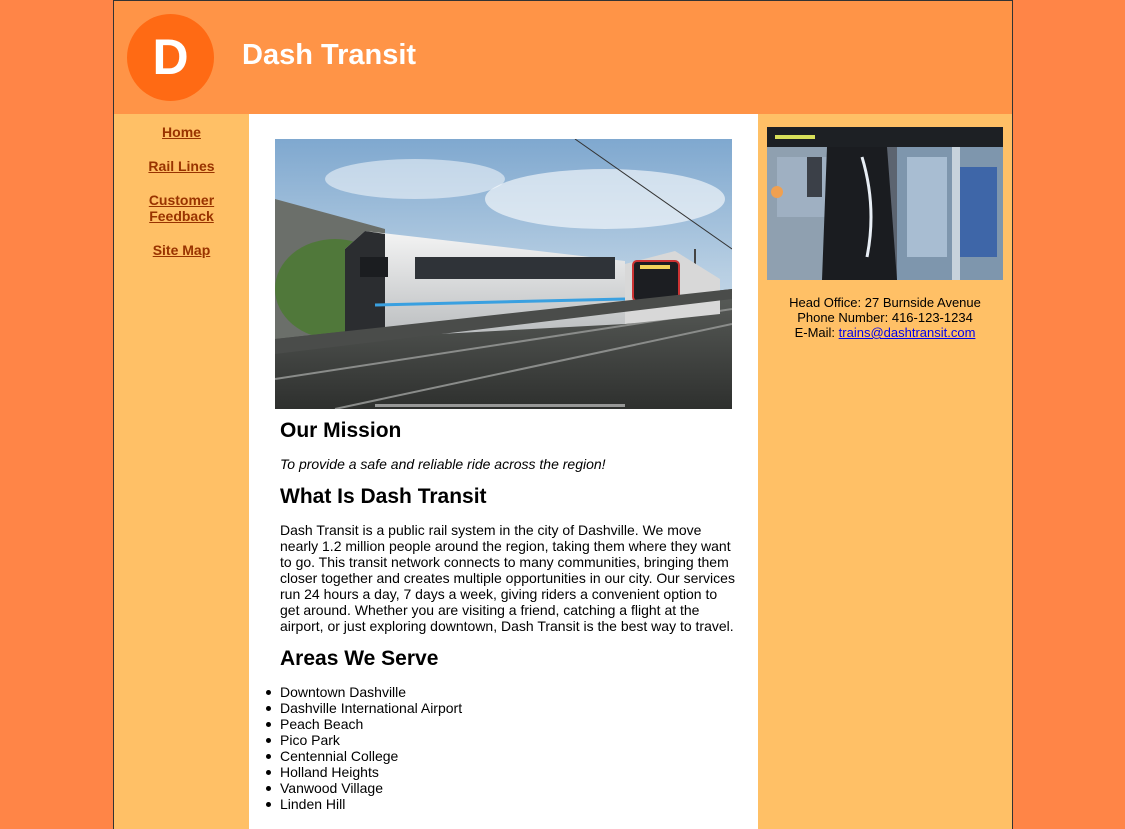 The width and height of the screenshot is (1125, 829). I want to click on nav-link-customer-feedback: Customer Feedback, so click(181, 208).